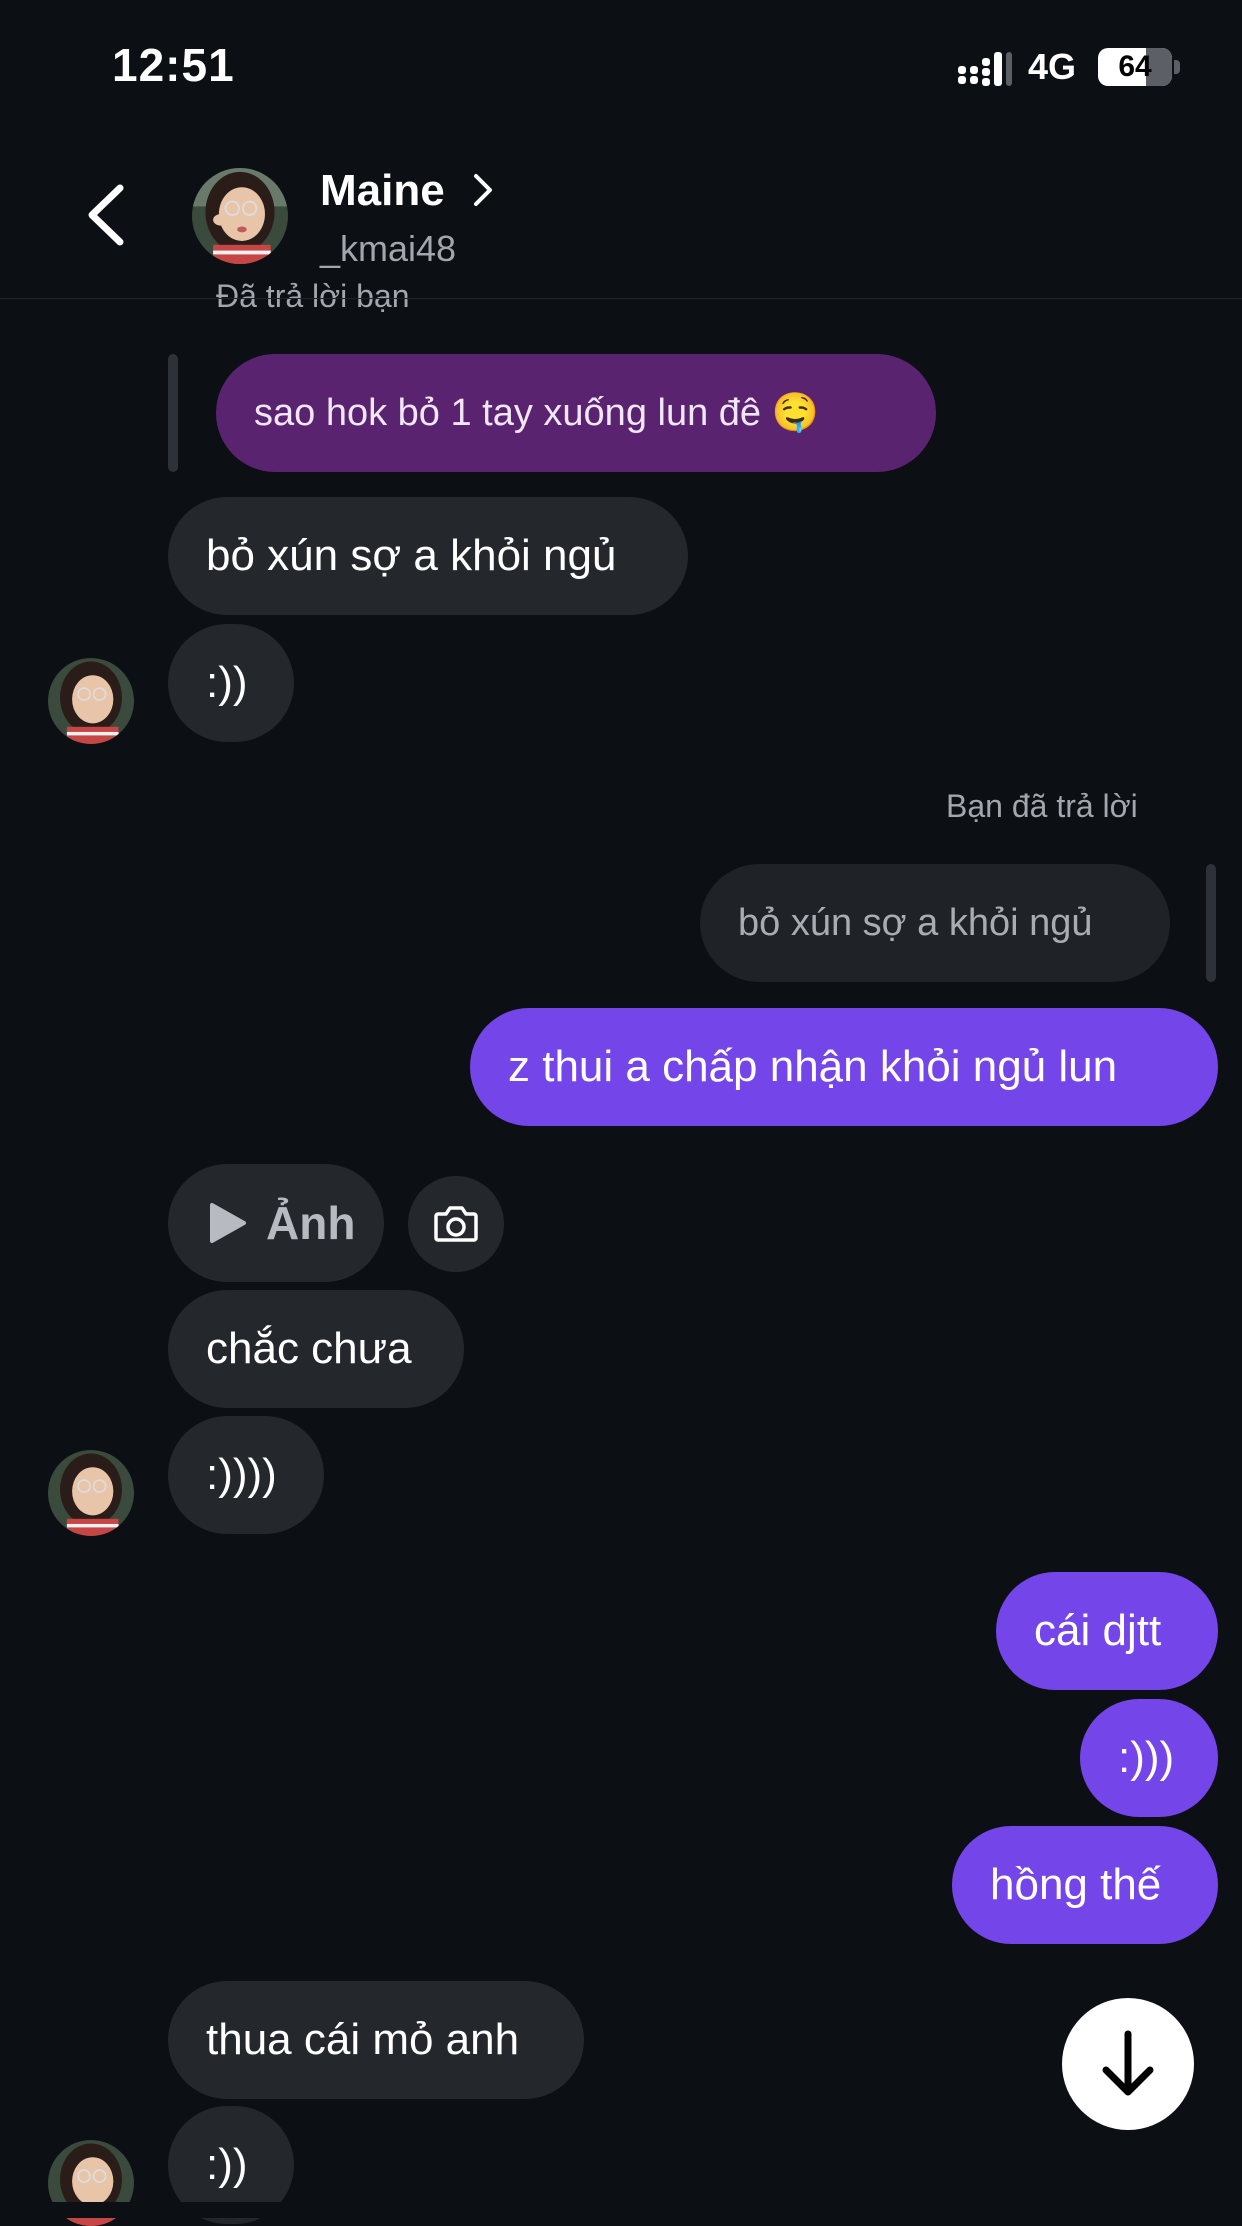 The image size is (1242, 2226). Describe the element at coordinates (621, 2210) in the screenshot. I see `bottom-edge` at that location.